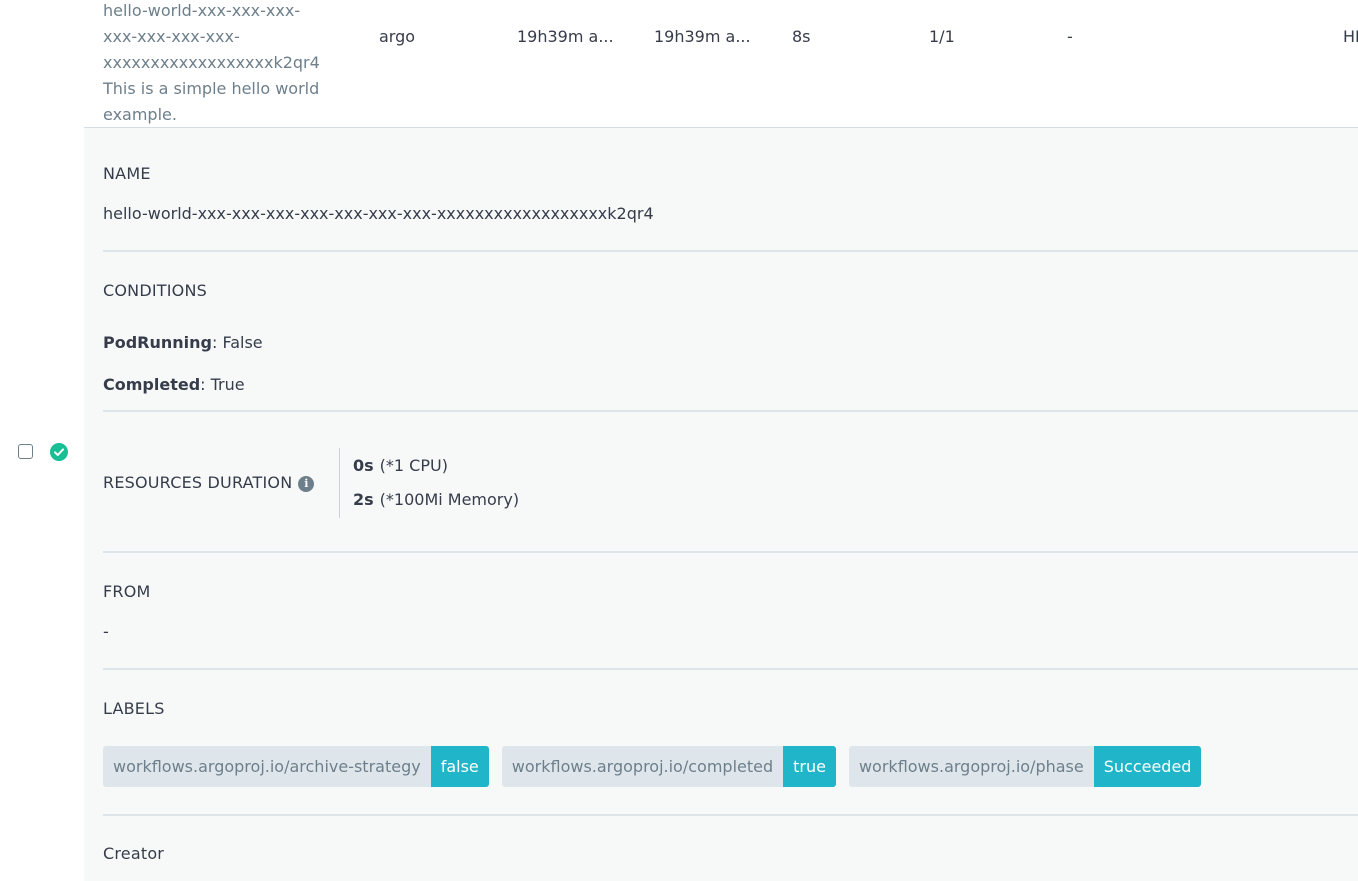 The width and height of the screenshot is (1358, 881). I want to click on message-cell: -, so click(1070, 36).